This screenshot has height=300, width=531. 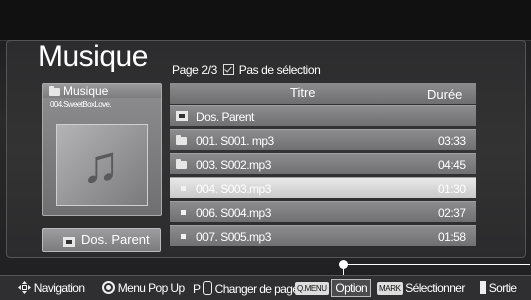 I want to click on page-key-label: P, so click(x=197, y=289).